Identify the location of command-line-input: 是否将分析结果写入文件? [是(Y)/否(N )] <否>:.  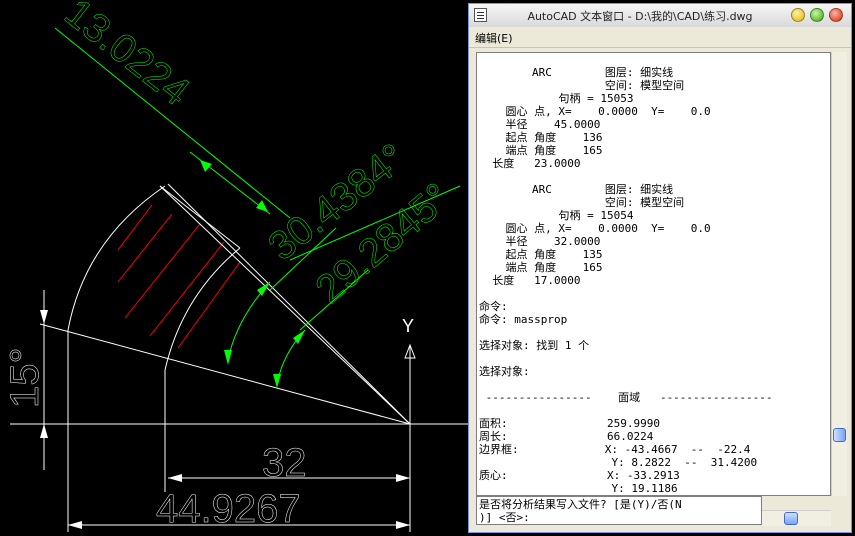
(619, 510).